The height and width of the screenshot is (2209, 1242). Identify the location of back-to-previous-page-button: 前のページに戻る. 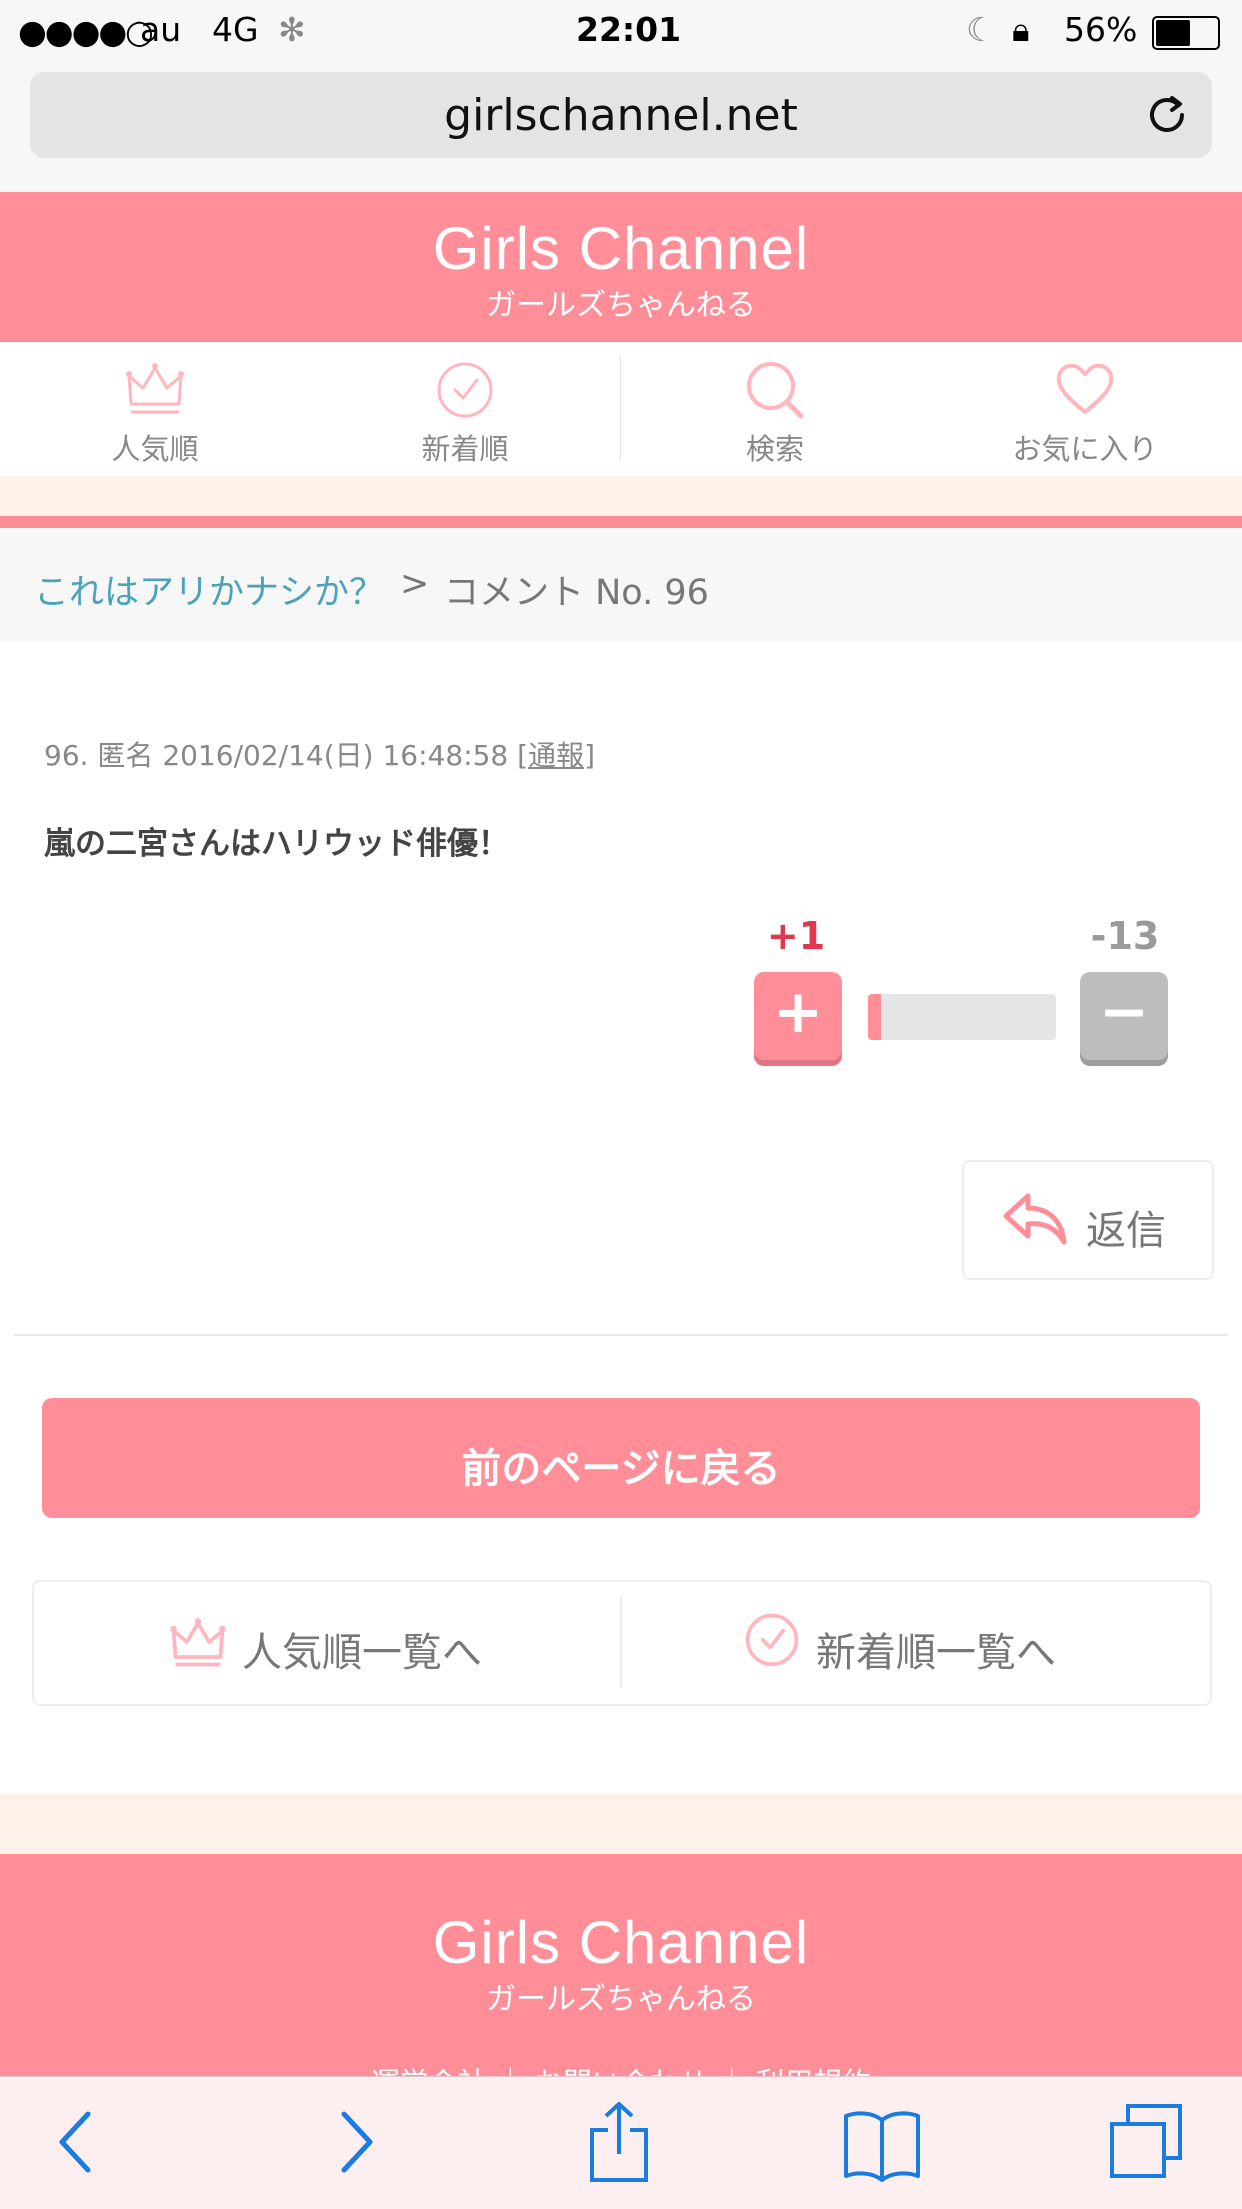
(621, 1458).